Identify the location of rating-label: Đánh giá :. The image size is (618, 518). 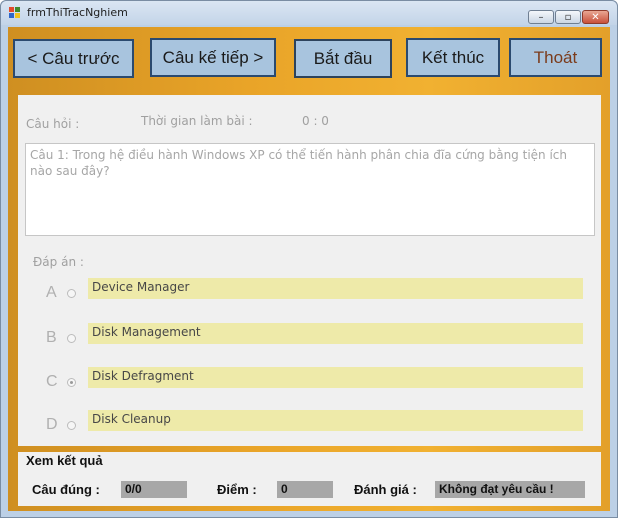
(385, 489).